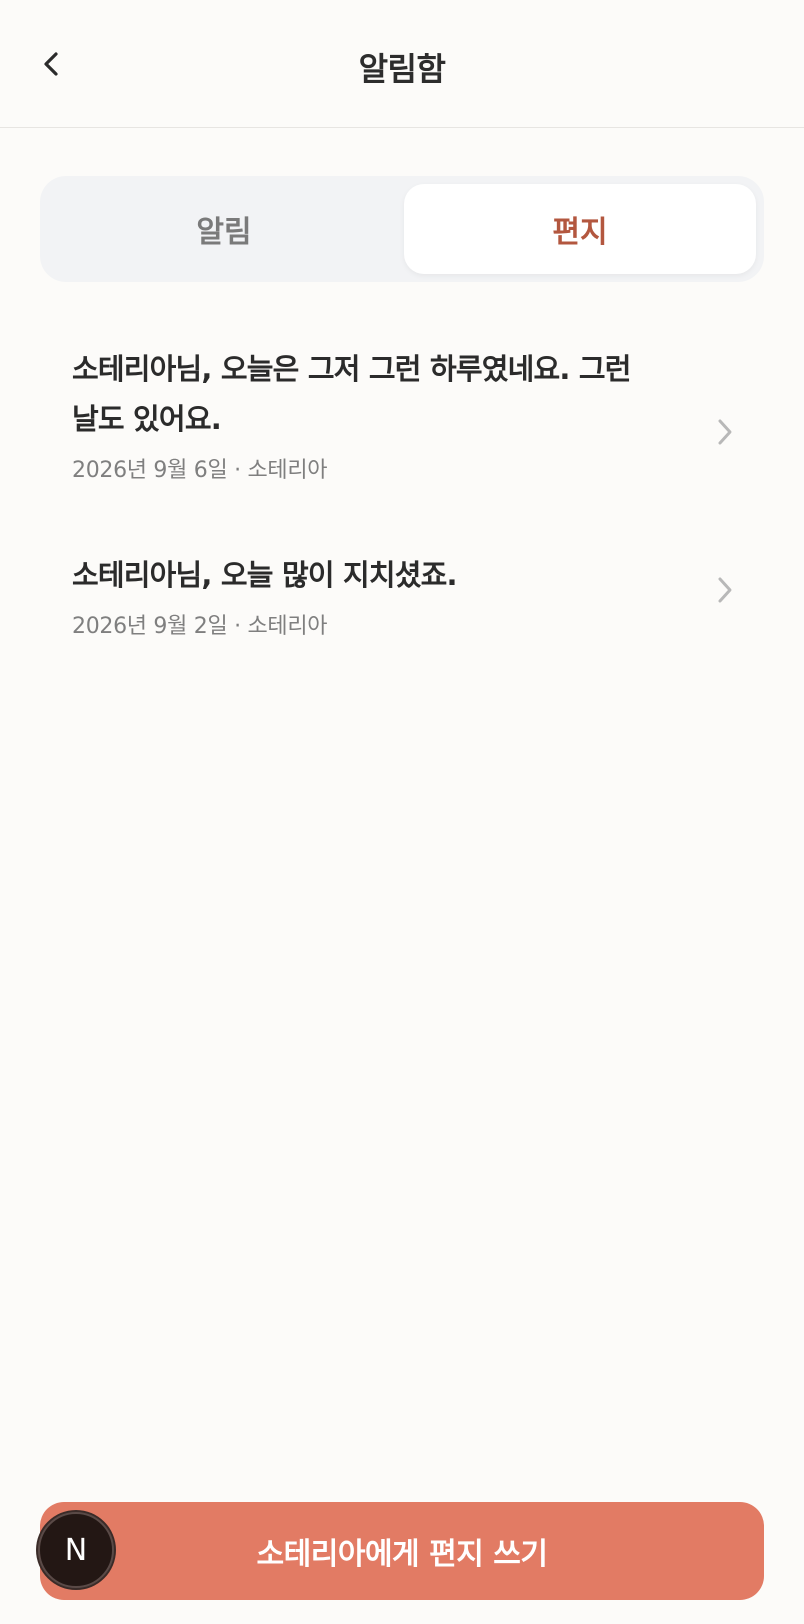 This screenshot has width=804, height=1624. I want to click on avatar-letter: N, so click(76, 1550).